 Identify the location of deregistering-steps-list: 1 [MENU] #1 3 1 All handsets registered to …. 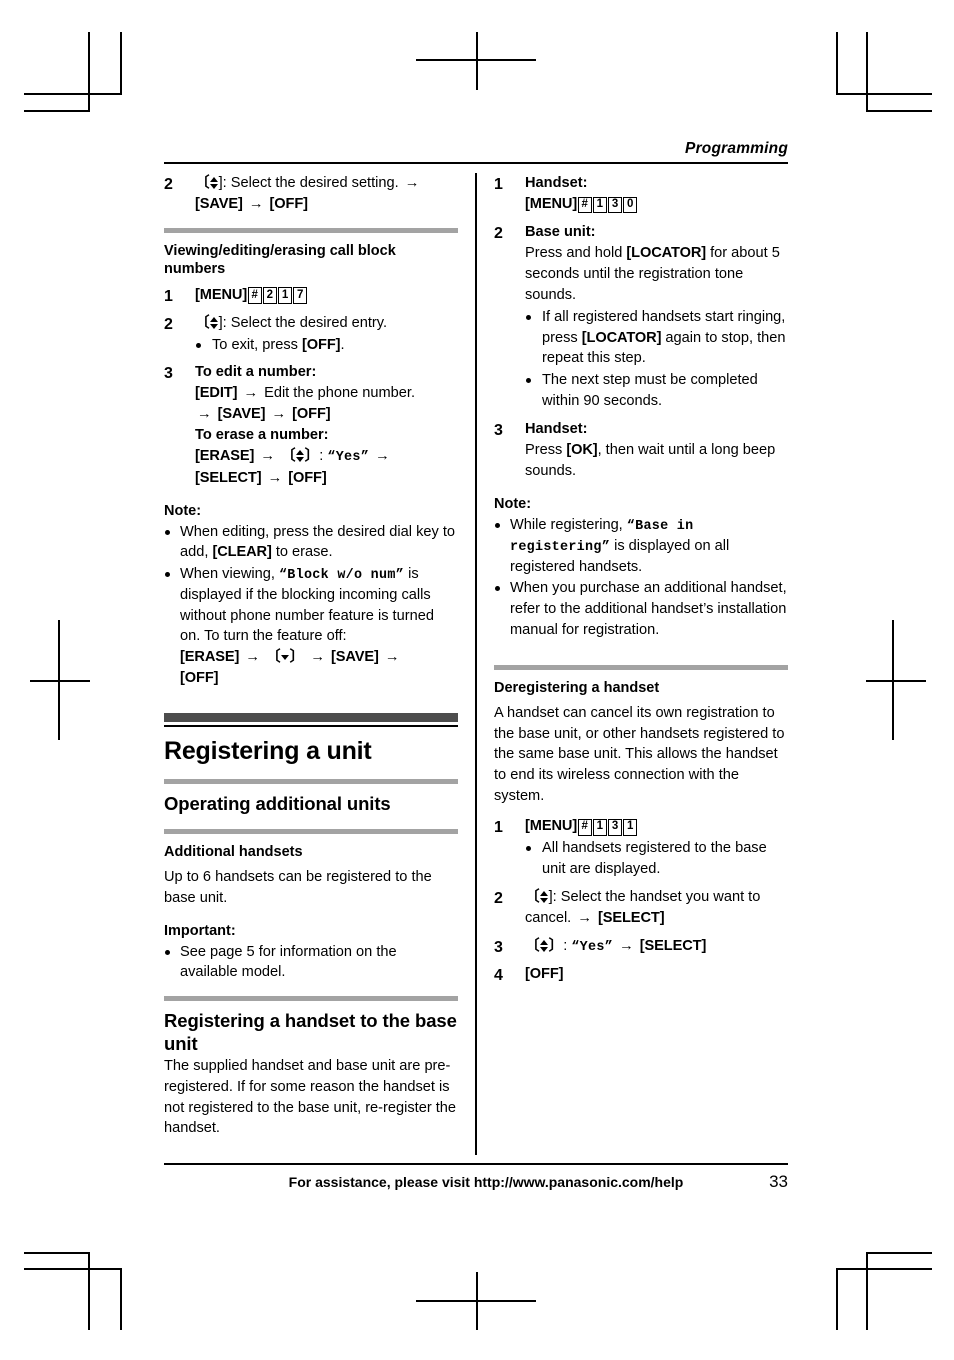
(641, 900).